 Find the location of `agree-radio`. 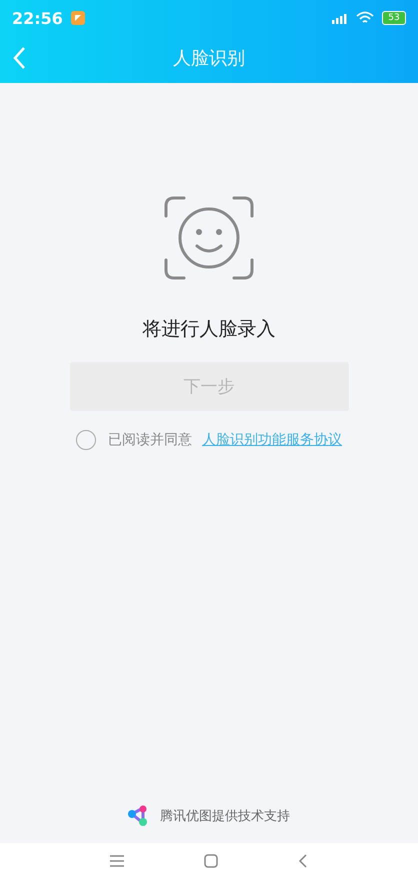

agree-radio is located at coordinates (86, 440).